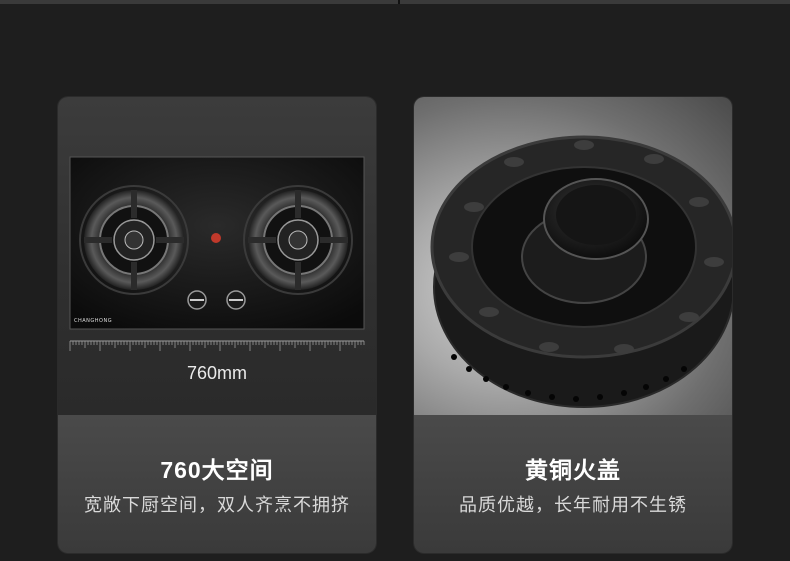 The height and width of the screenshot is (561, 790). I want to click on brand-mark: CHANGHONG, so click(93, 321).